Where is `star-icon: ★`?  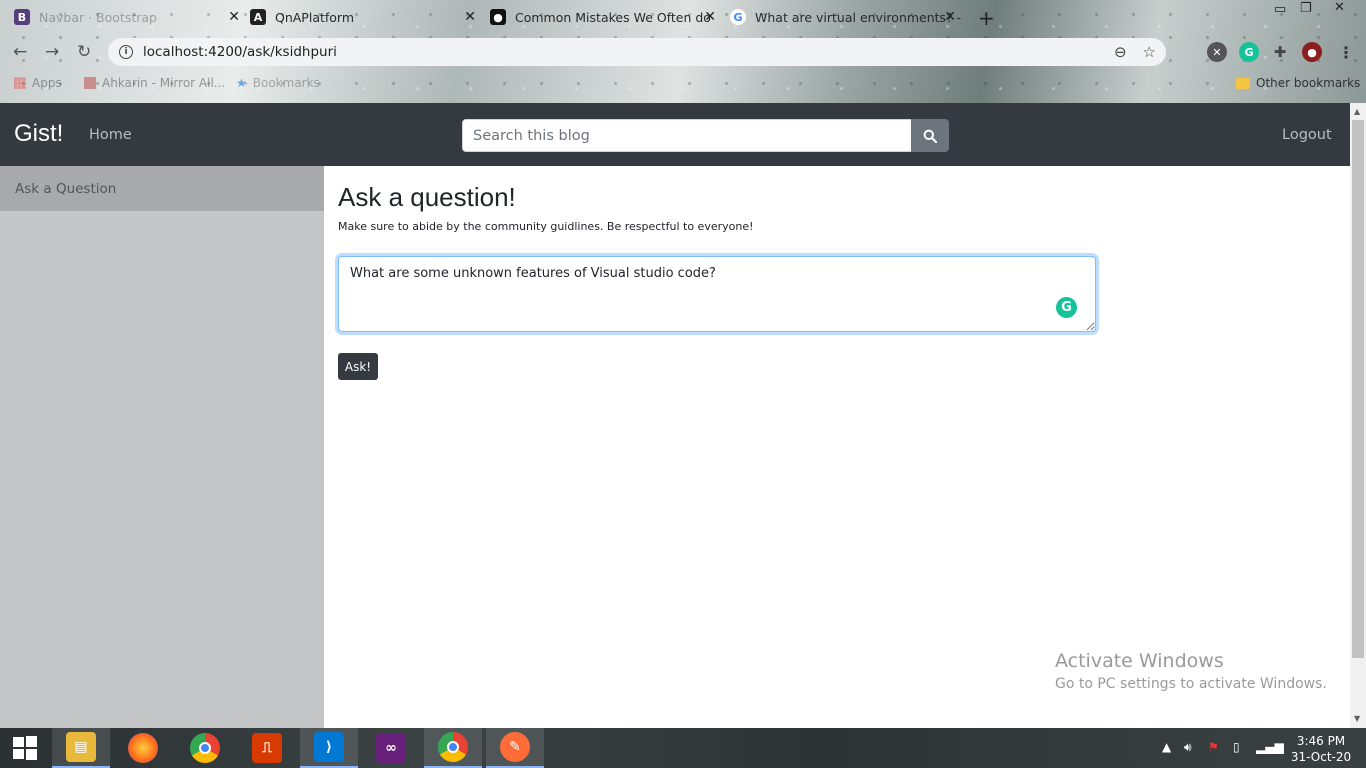 star-icon: ★ is located at coordinates (241, 83).